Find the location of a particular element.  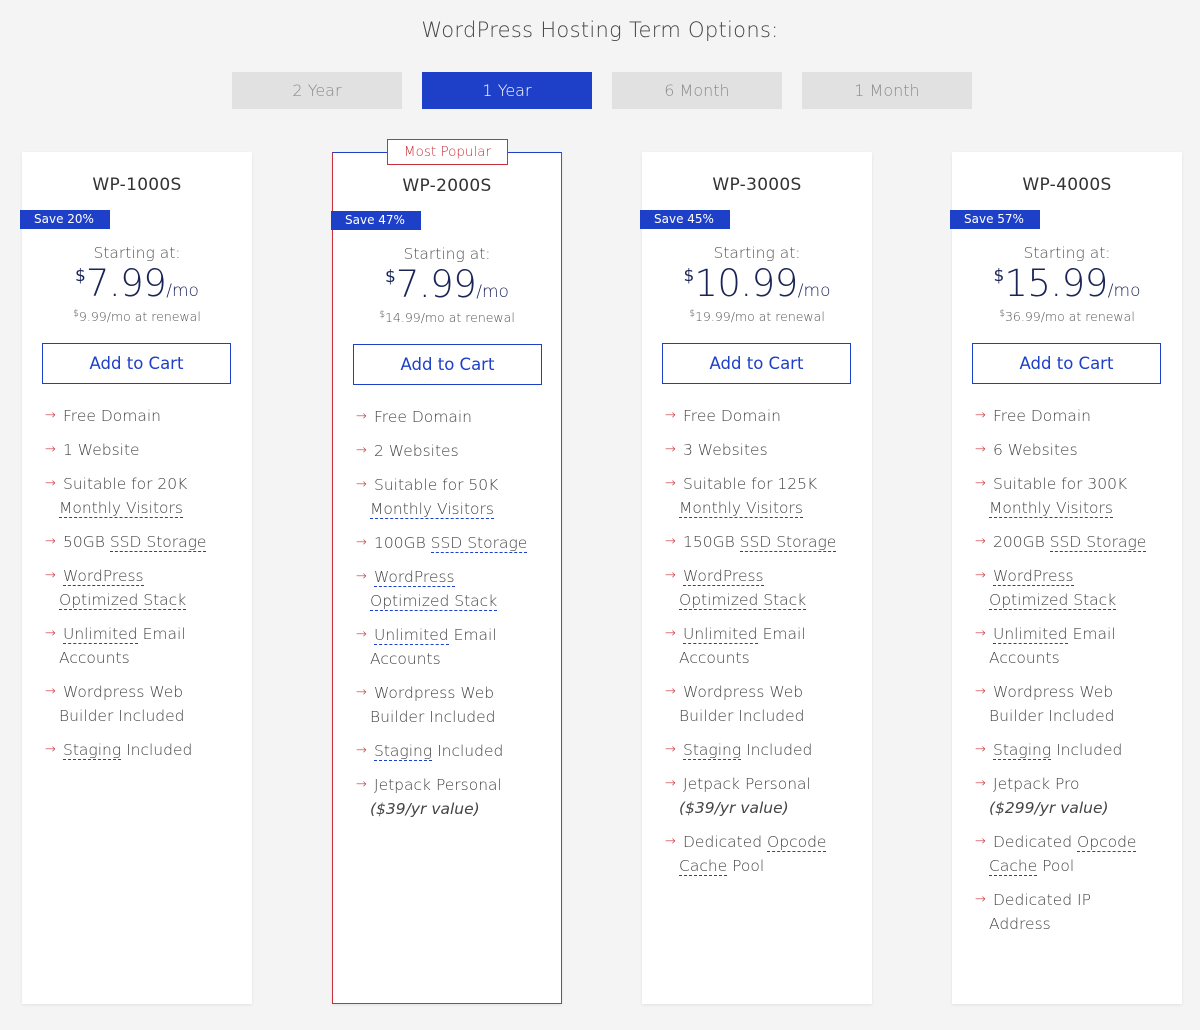

feature-item: → 200GB SSD Storage is located at coordinates (1075, 542).